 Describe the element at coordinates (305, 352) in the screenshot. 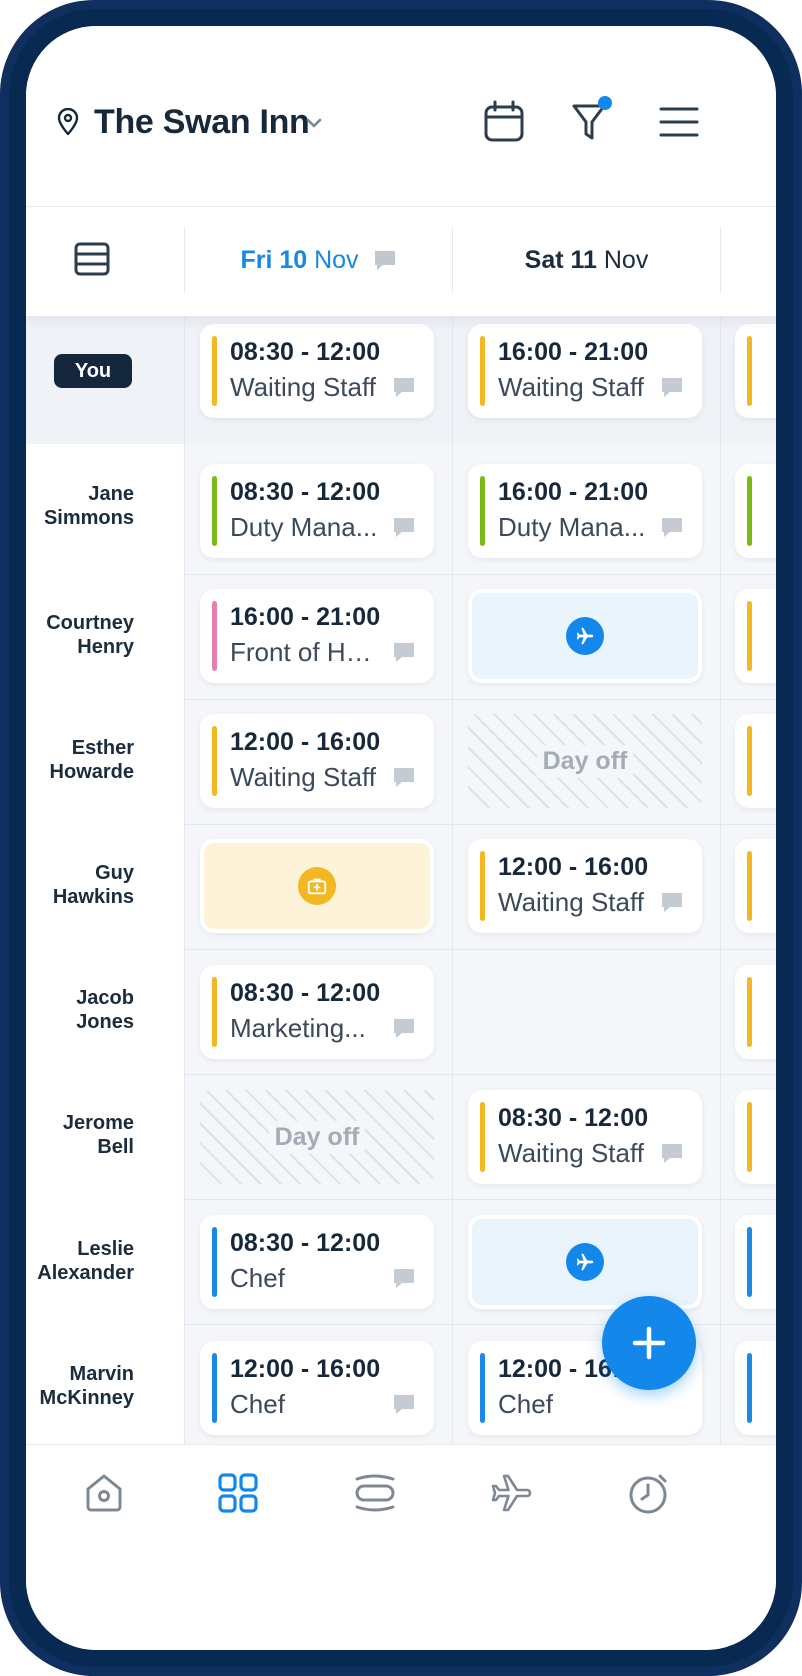

I see `shift-time: 08:30 - 12:00` at that location.